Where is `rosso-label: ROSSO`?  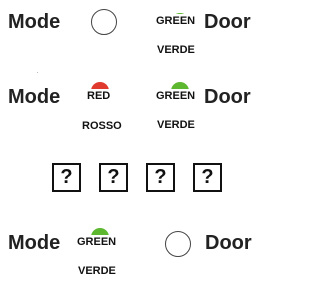 rosso-label: ROSSO is located at coordinates (102, 126).